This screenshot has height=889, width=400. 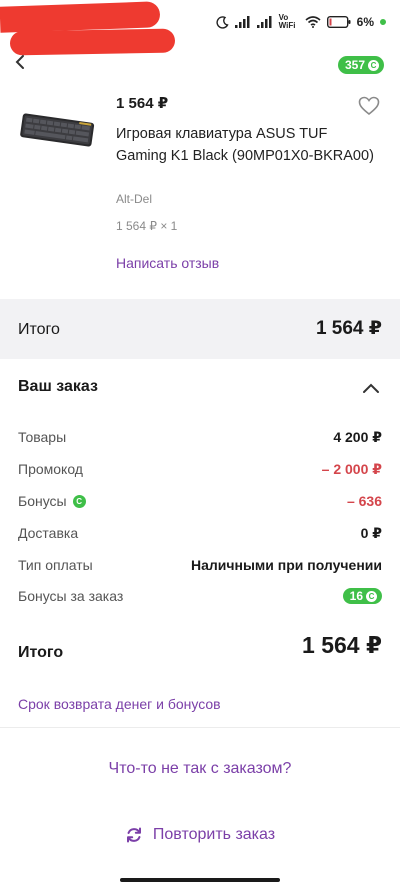 What do you see at coordinates (134, 199) in the screenshot?
I see `seller-name: Alt-Del` at bounding box center [134, 199].